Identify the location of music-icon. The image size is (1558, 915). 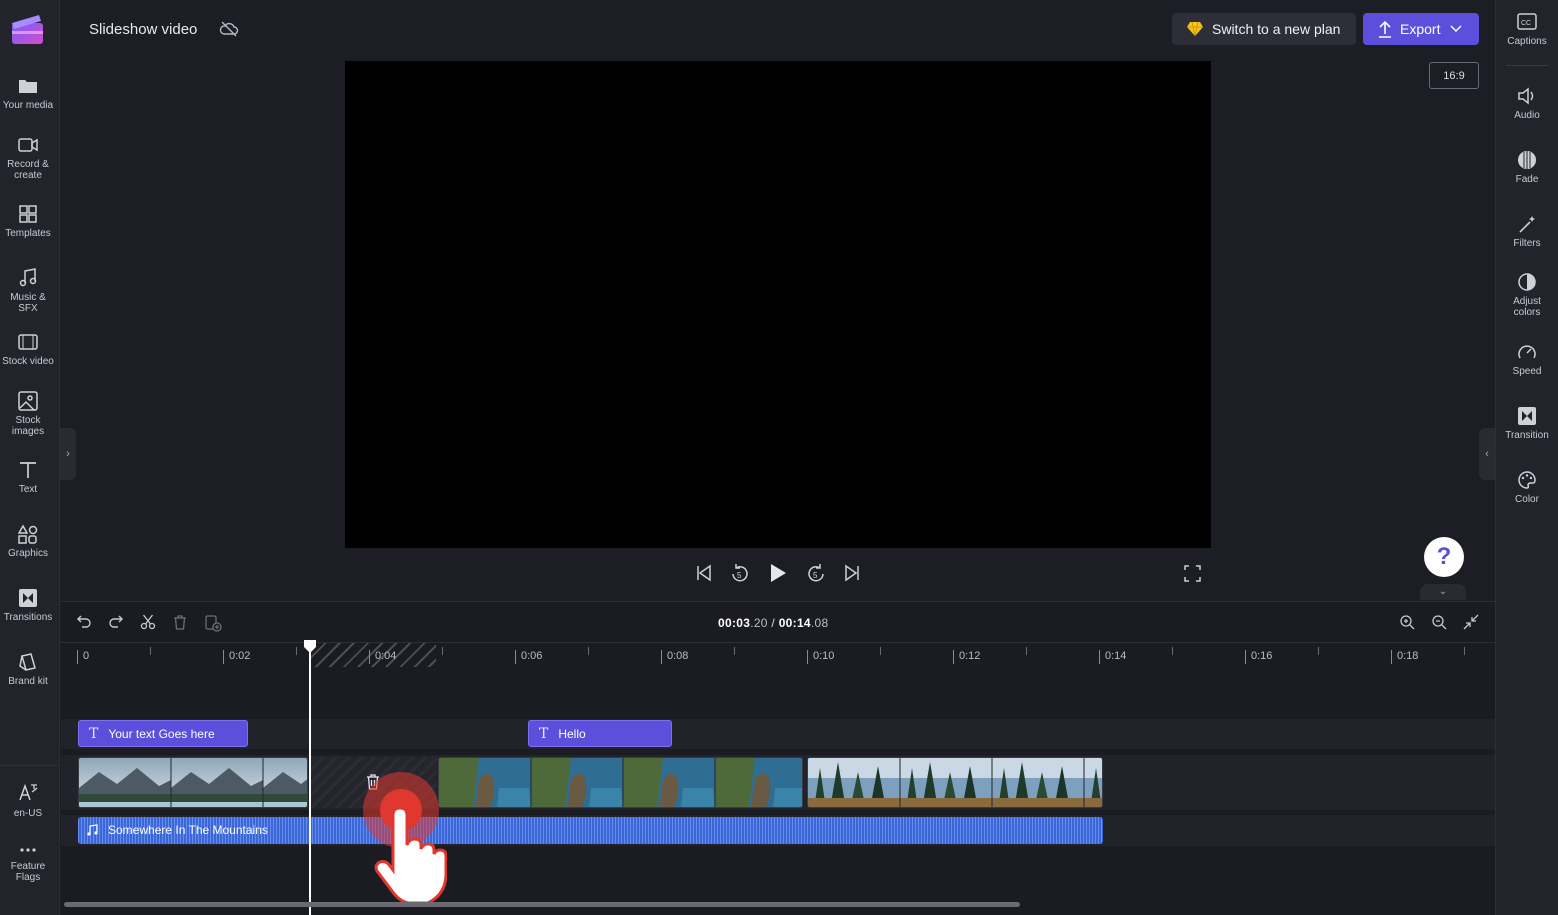
(28, 277).